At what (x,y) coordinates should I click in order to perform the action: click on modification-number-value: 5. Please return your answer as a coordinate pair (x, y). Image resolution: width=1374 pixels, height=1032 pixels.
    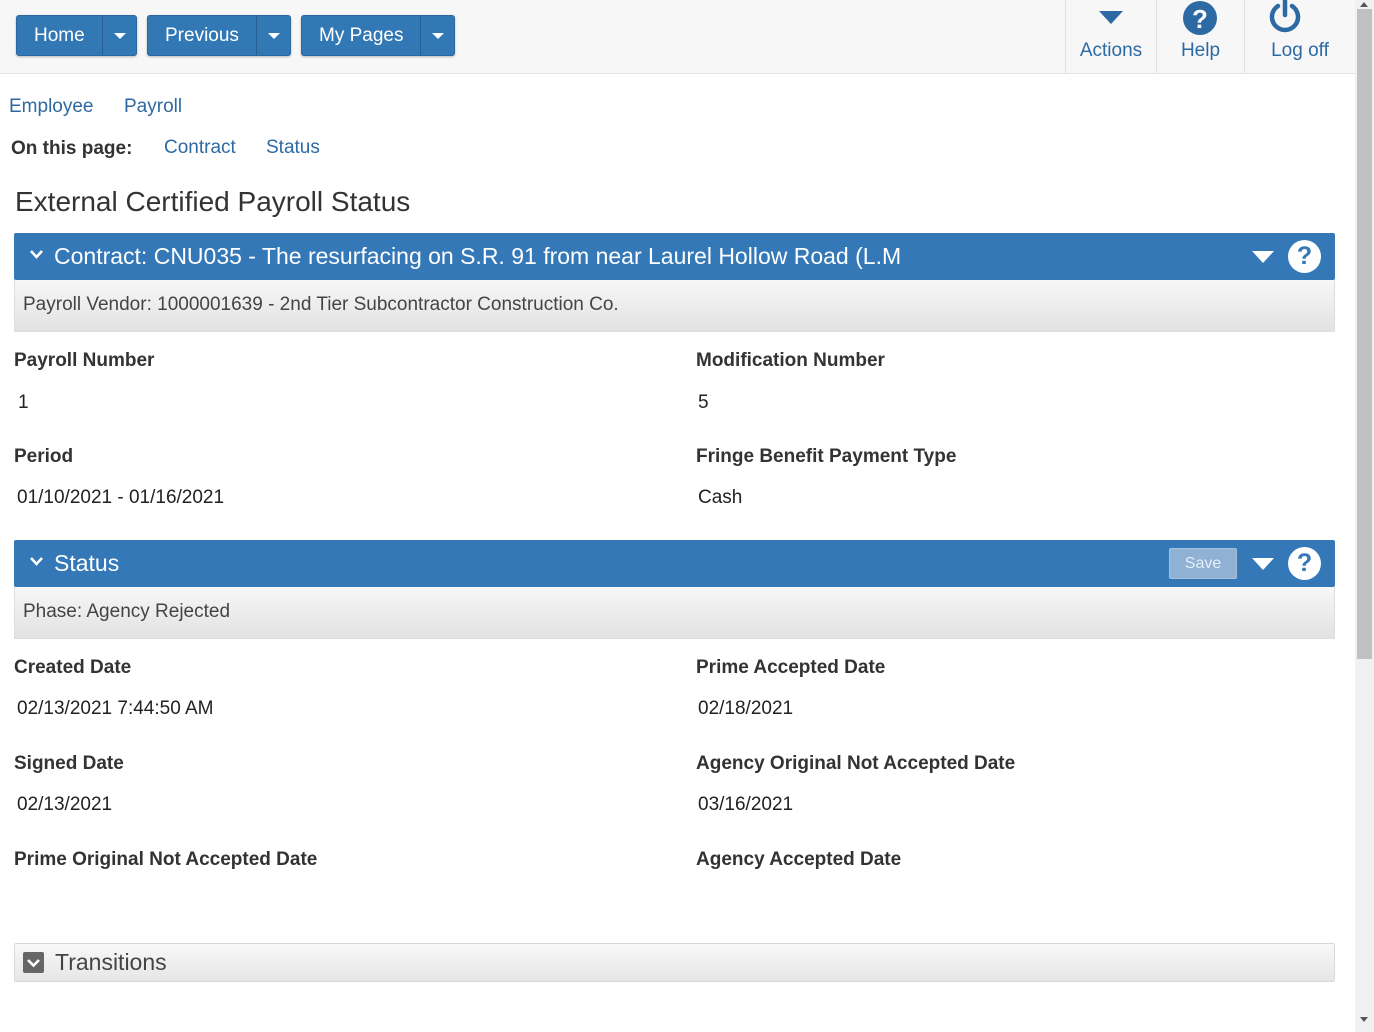
    Looking at the image, I should click on (703, 402).